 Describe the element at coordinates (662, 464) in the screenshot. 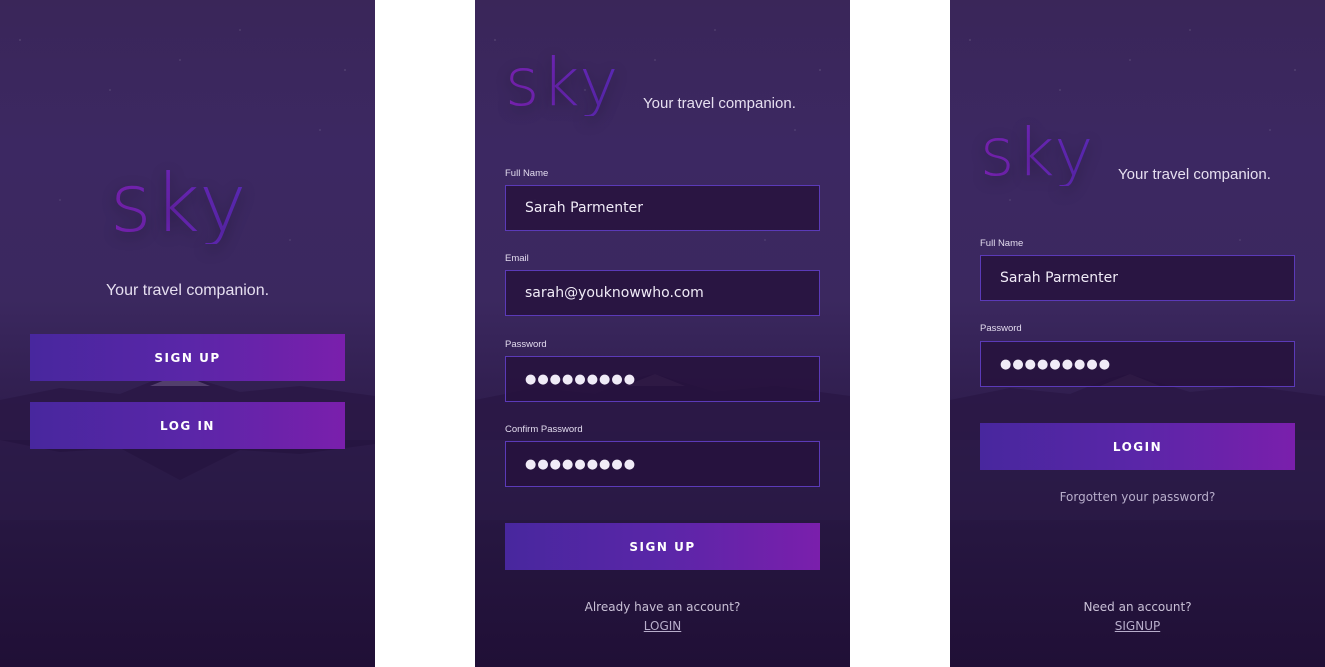

I see `confirm-password-field: ●●●●●●●●●` at that location.